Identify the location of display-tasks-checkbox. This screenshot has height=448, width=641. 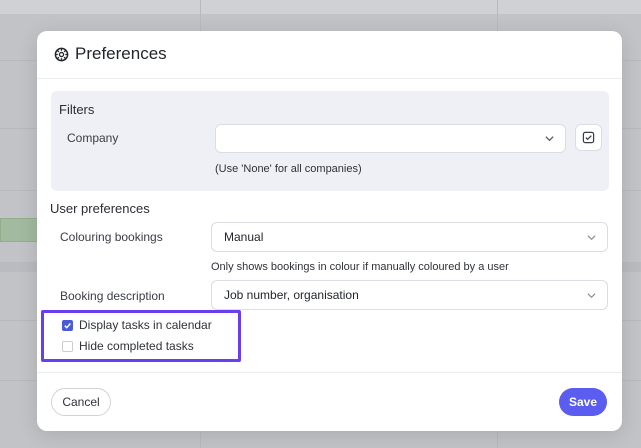
(67, 325).